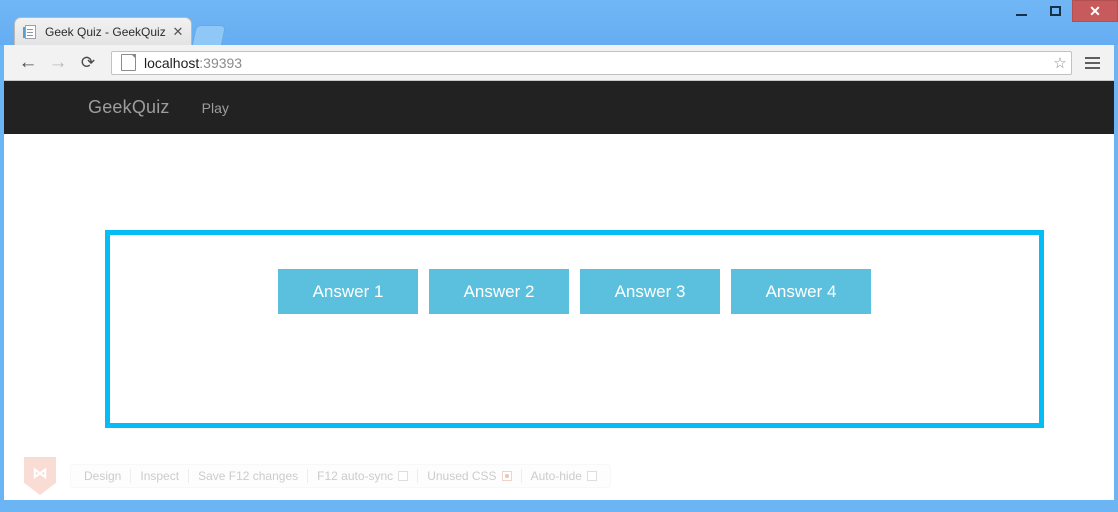 The image size is (1118, 512). What do you see at coordinates (591, 476) in the screenshot?
I see `auto-hide-checkbox` at bounding box center [591, 476].